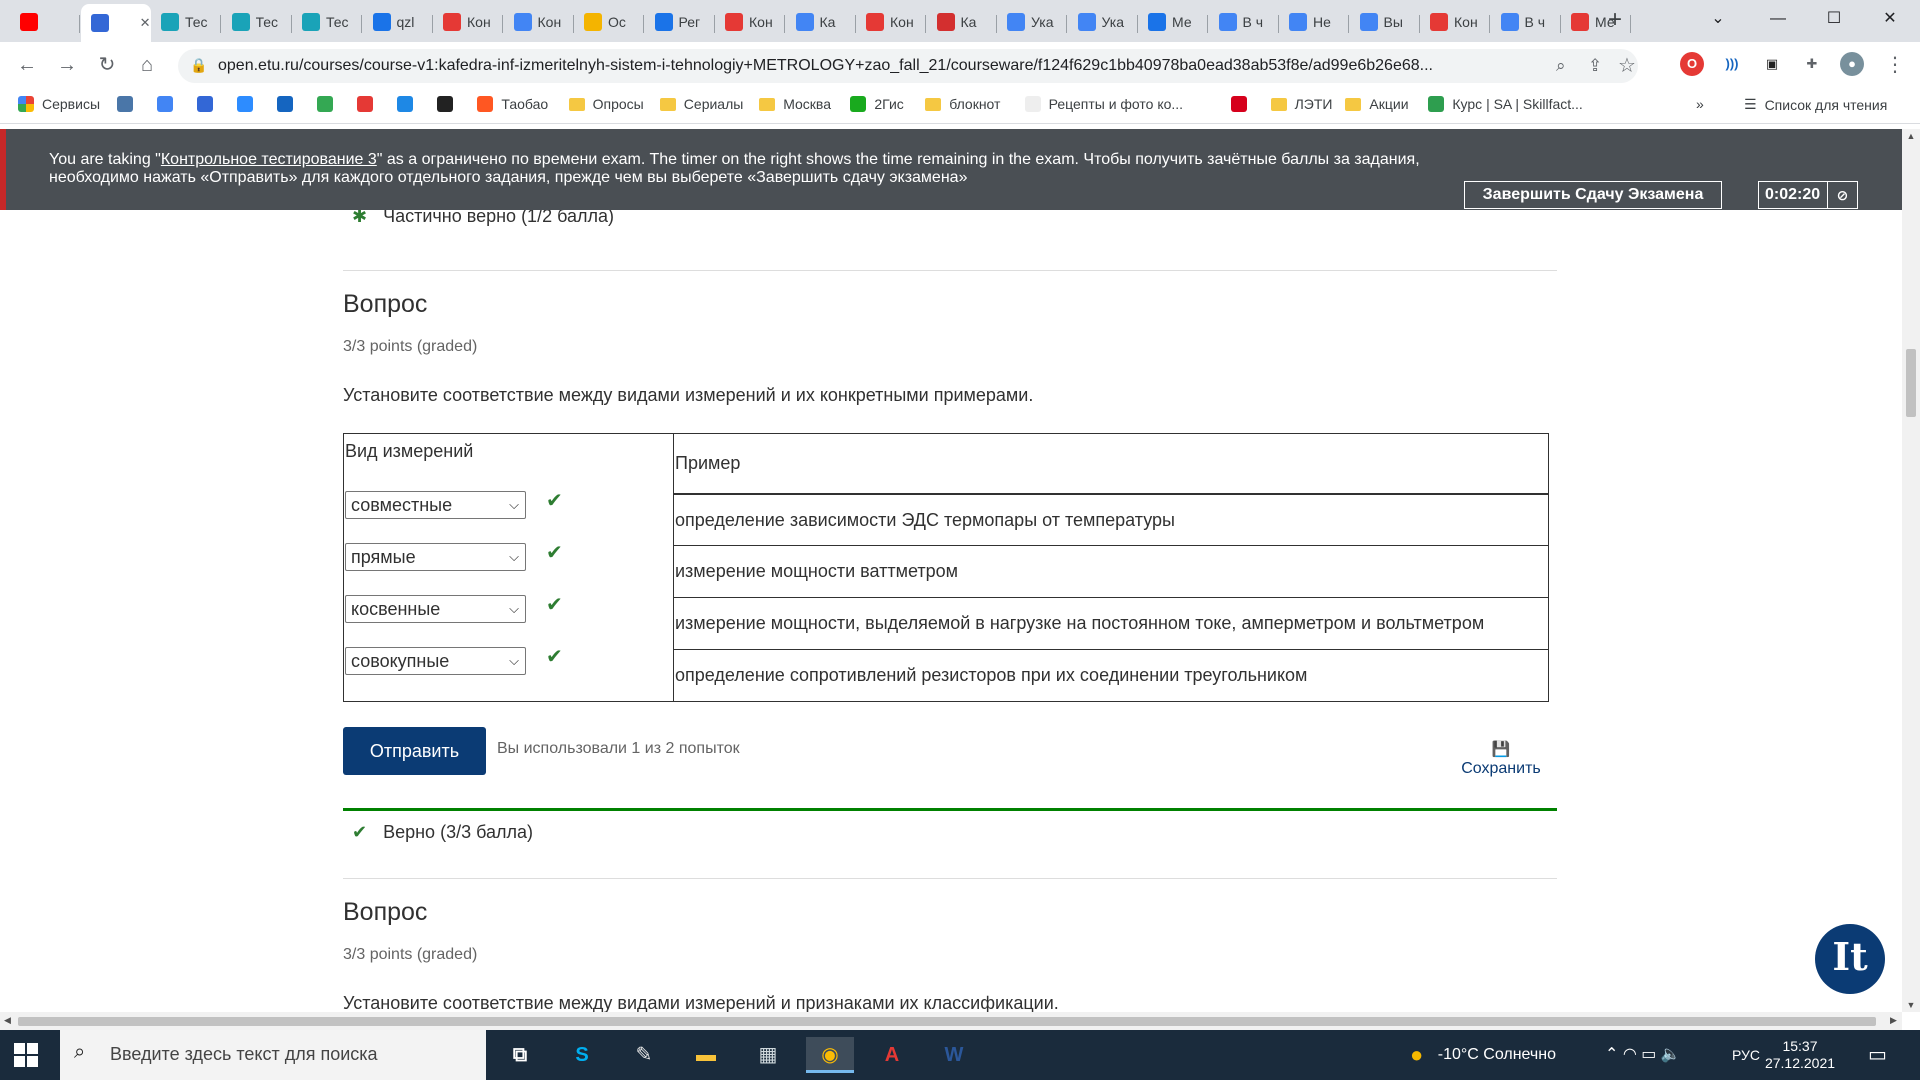  Describe the element at coordinates (680, 22) in the screenshot. I see `browser-tab: Рег` at that location.